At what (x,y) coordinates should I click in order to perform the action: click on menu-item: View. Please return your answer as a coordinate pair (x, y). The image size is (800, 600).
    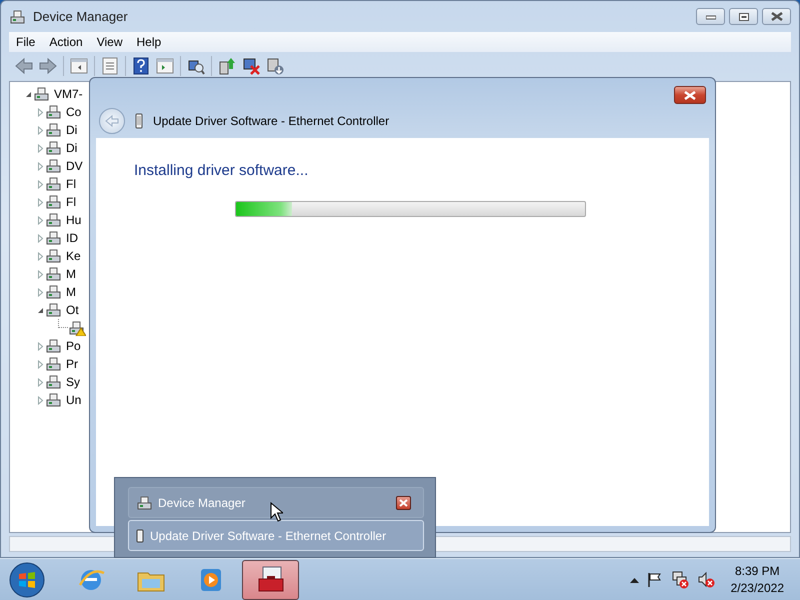
    Looking at the image, I should click on (110, 42).